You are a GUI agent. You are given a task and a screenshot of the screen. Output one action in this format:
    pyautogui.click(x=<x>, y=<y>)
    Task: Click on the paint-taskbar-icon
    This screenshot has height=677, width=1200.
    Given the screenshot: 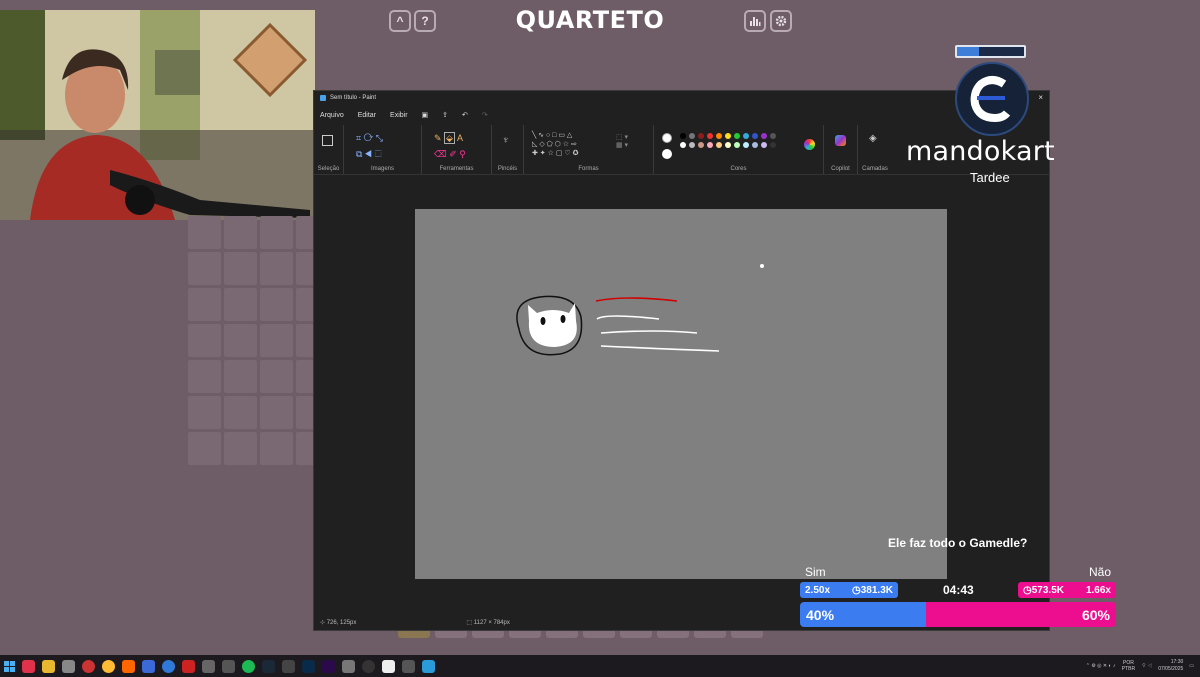 What is the action you would take?
    pyautogui.click(x=428, y=666)
    